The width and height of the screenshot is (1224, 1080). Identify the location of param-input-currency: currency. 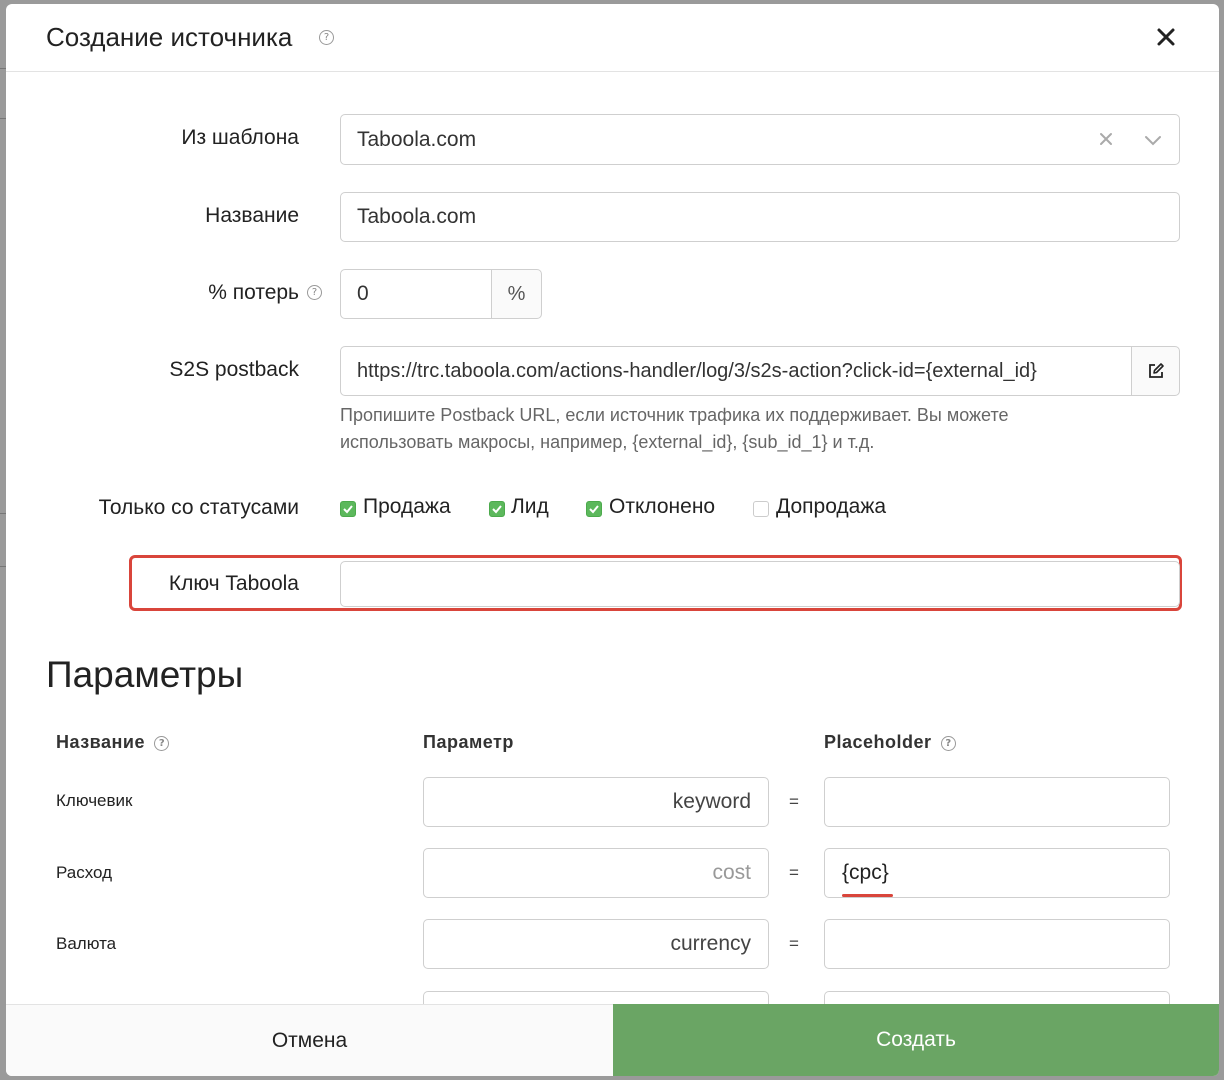
(596, 944).